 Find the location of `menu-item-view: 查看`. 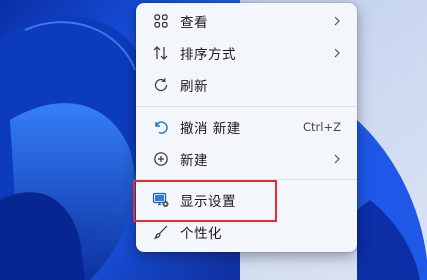

menu-item-view: 查看 is located at coordinates (246, 21).